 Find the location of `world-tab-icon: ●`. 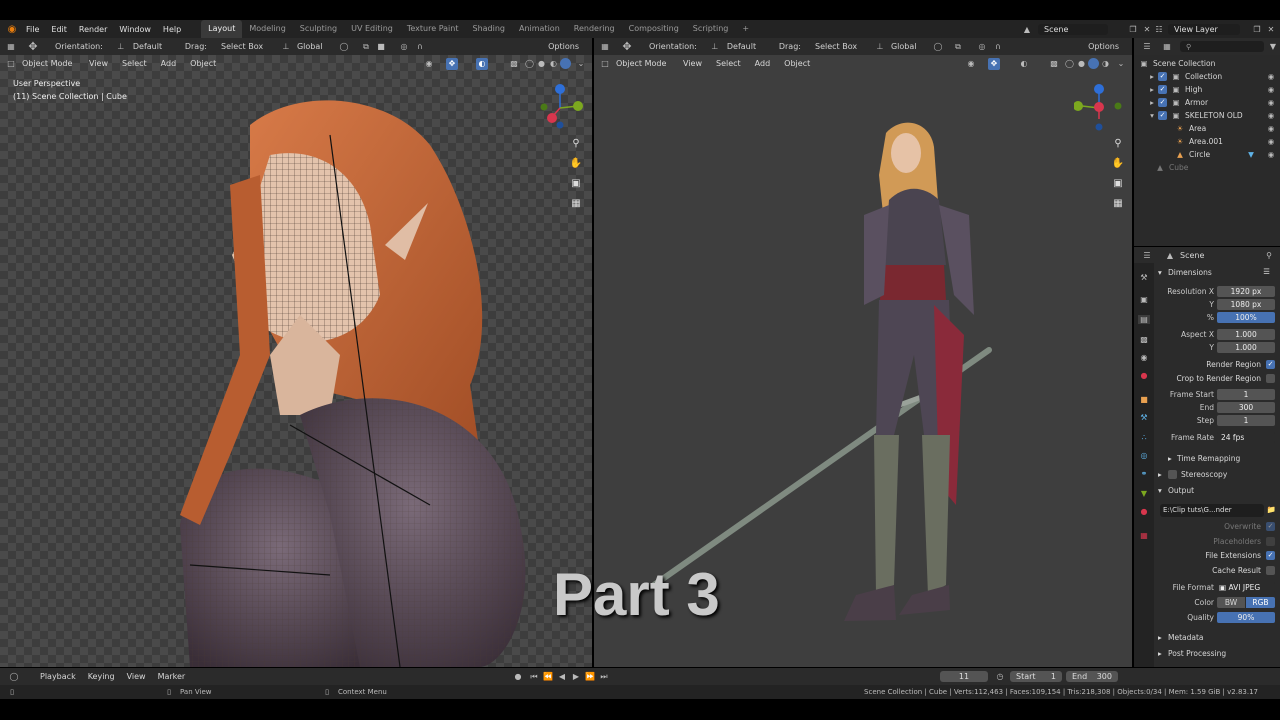

world-tab-icon: ● is located at coordinates (1144, 375).